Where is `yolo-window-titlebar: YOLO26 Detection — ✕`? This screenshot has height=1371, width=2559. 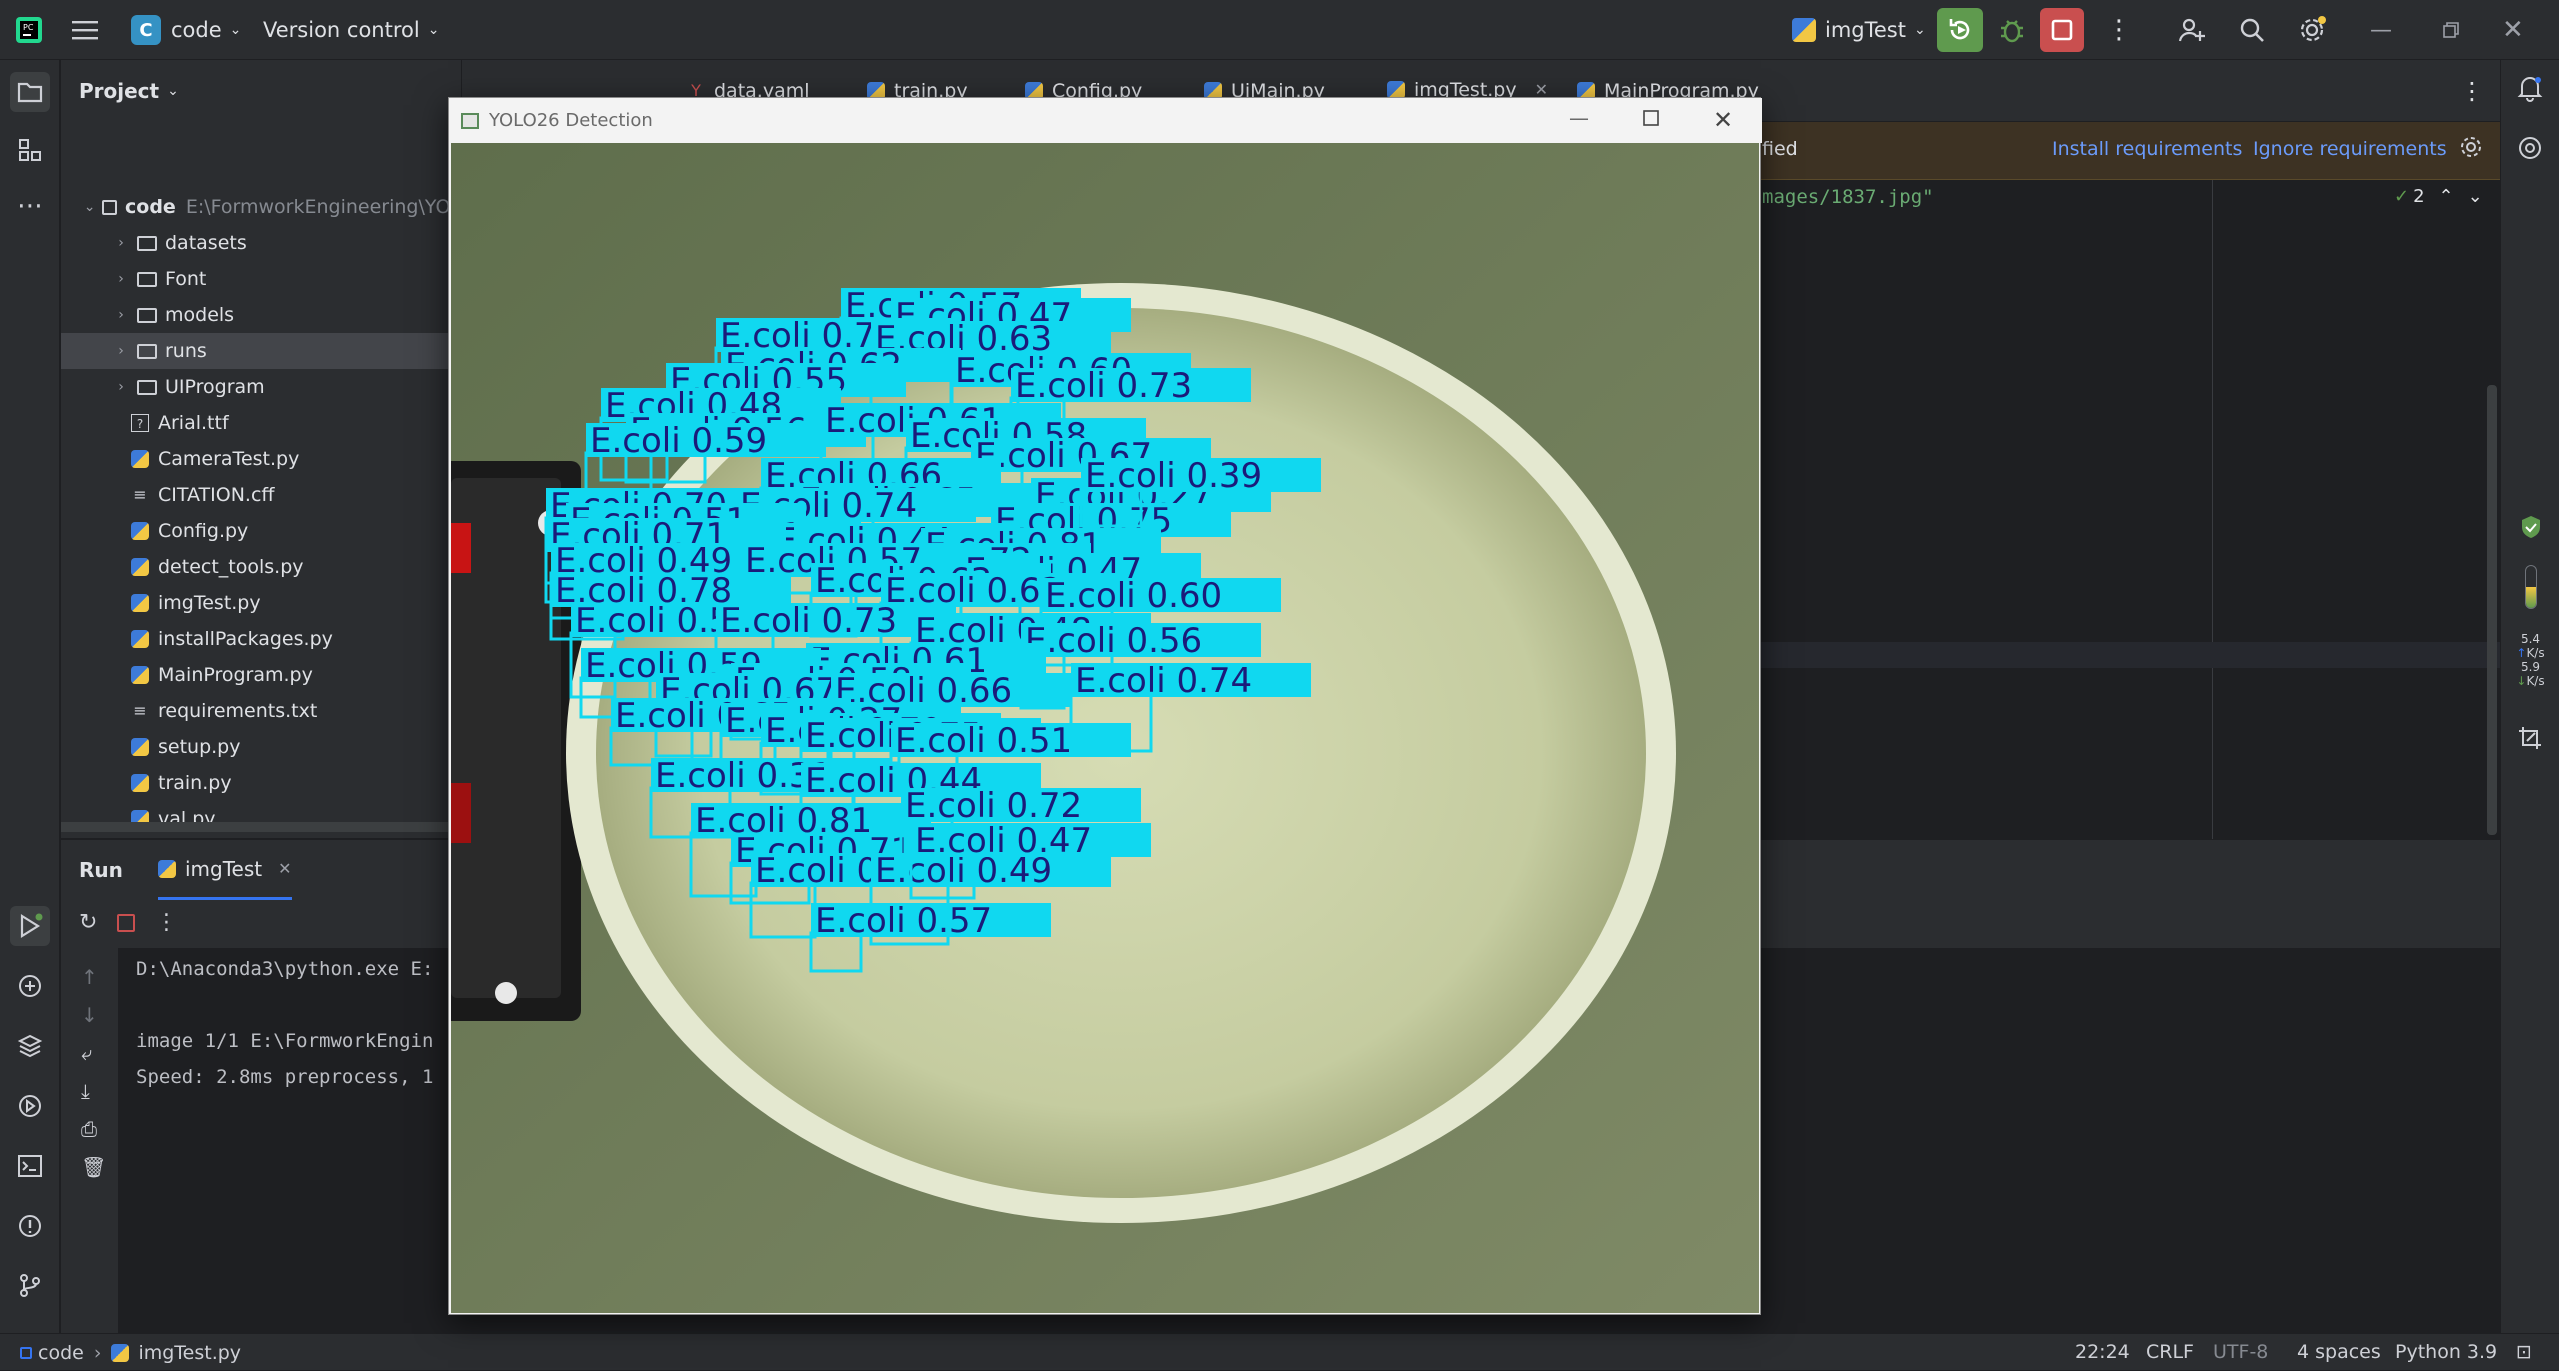
yolo-window-titlebar: YOLO26 Detection — ✕ is located at coordinates (1105, 120).